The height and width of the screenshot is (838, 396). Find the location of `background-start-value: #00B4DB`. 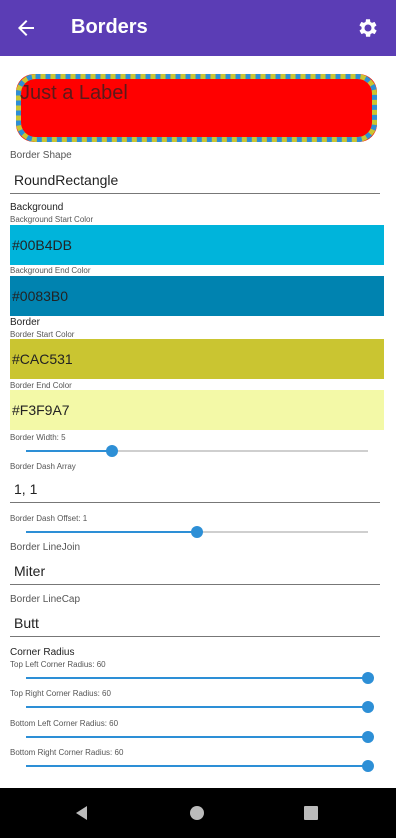

background-start-value: #00B4DB is located at coordinates (42, 245).